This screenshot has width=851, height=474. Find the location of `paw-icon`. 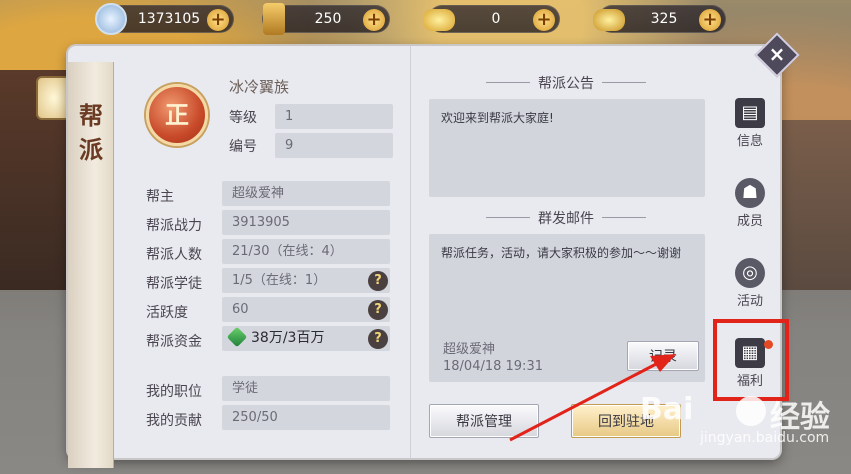

paw-icon is located at coordinates (751, 411).